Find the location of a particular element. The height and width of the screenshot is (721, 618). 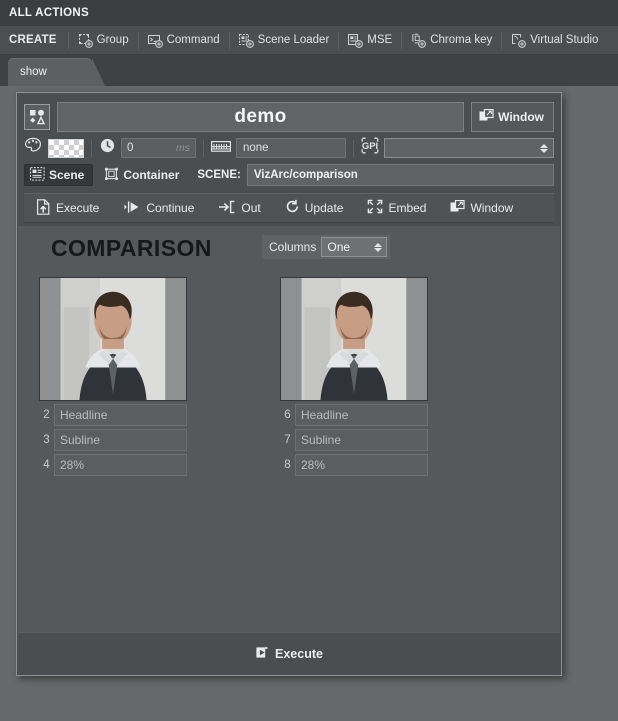

dialog-title-row: demo Window is located at coordinates (289, 117).